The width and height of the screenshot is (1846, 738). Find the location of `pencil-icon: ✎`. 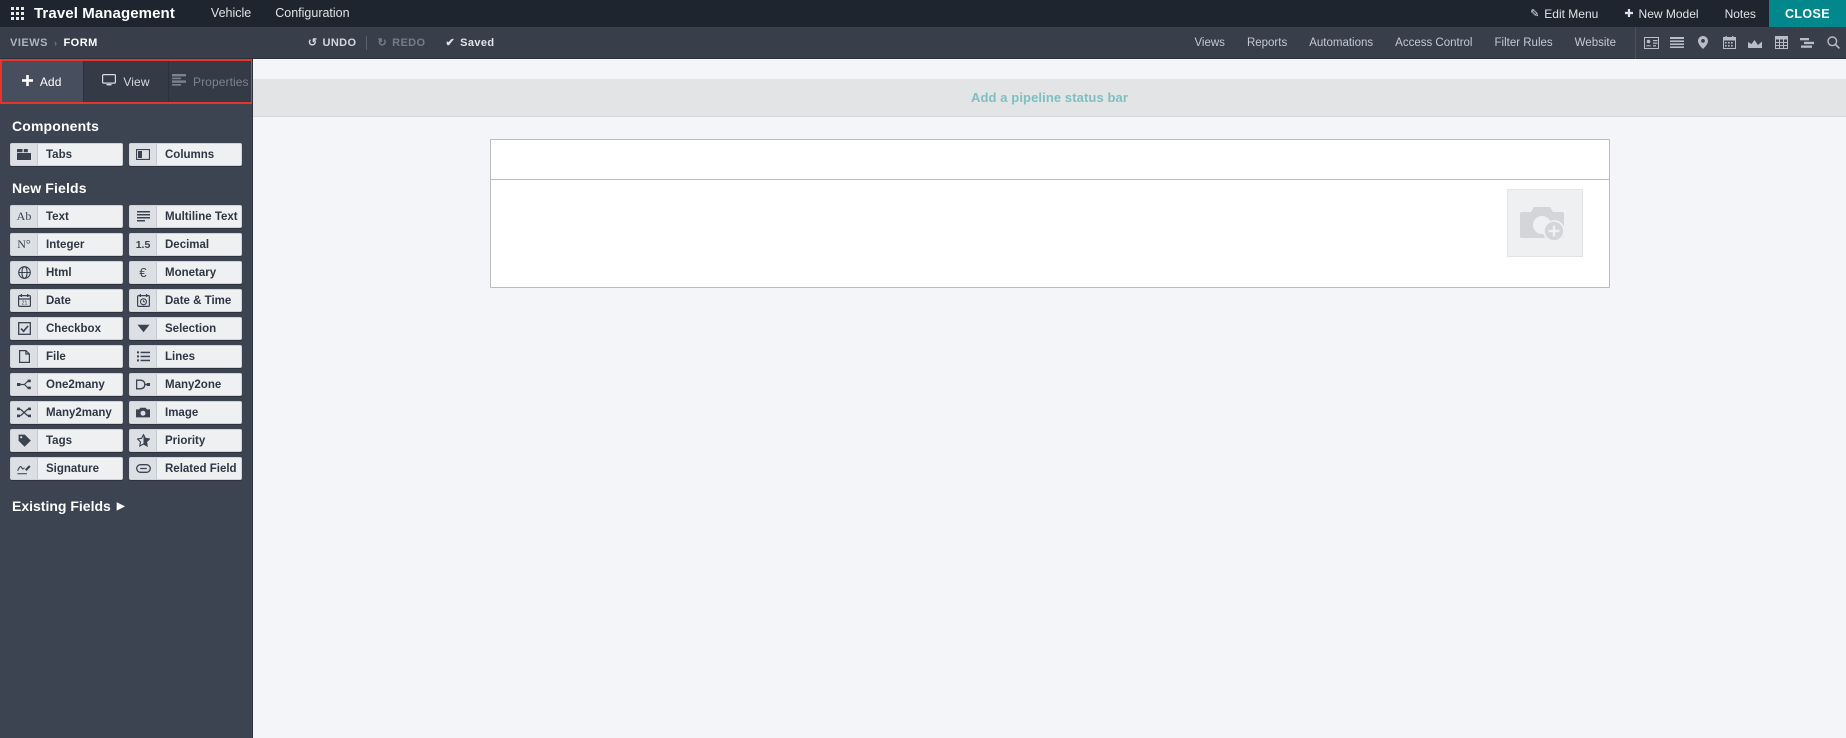

pencil-icon: ✎ is located at coordinates (1535, 14).